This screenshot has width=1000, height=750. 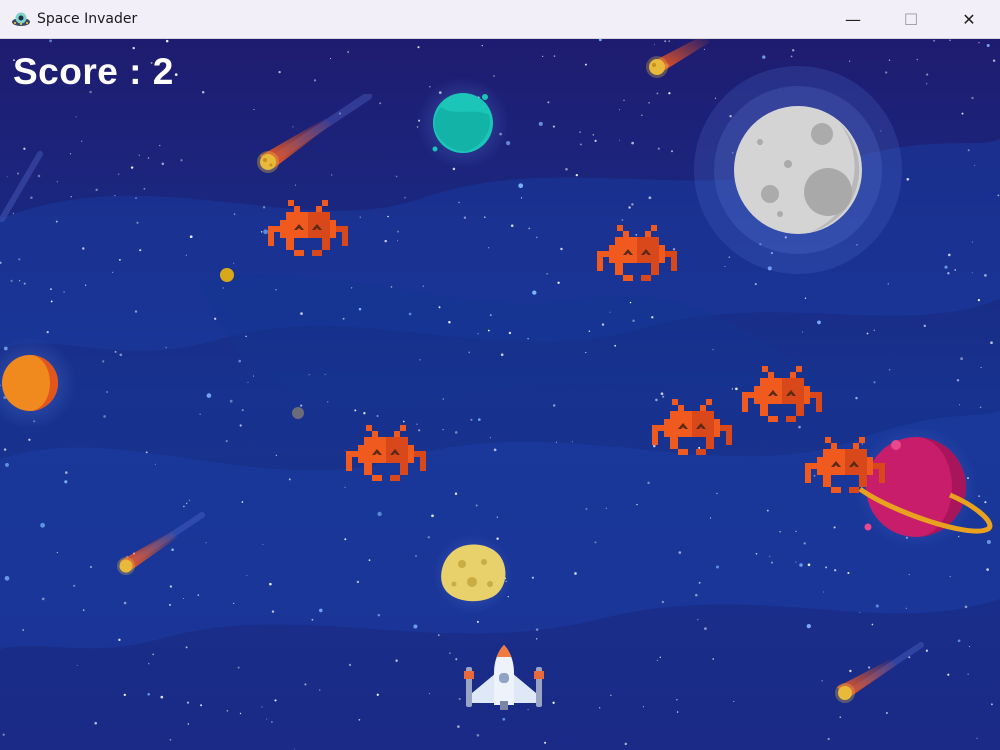 I want to click on maximize-button: ☐, so click(x=911, y=19).